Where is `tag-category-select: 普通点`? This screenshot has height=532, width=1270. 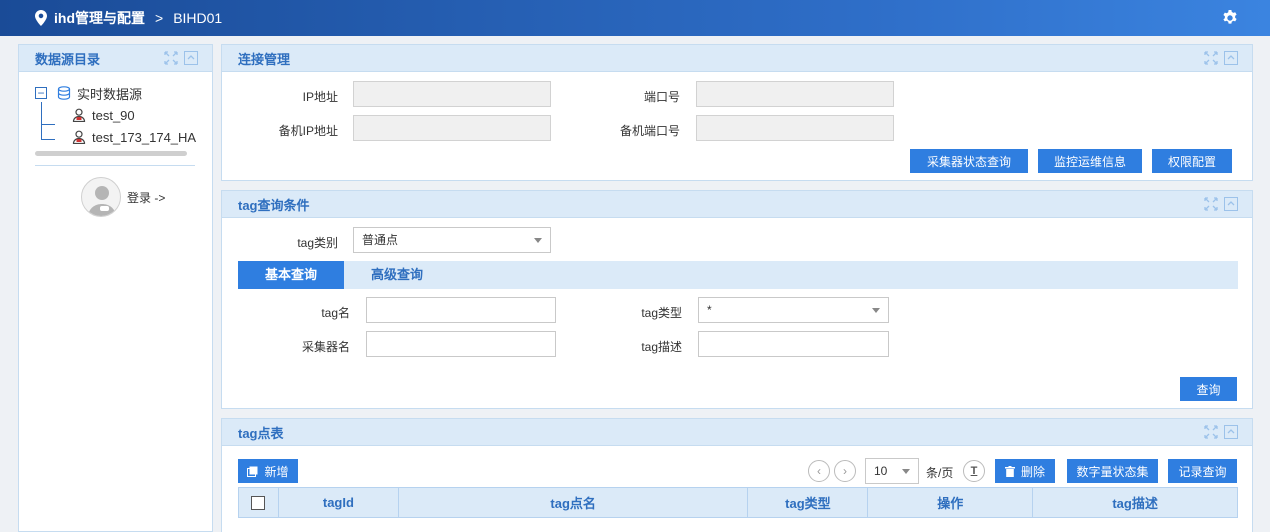
tag-category-select: 普通点 is located at coordinates (452, 240).